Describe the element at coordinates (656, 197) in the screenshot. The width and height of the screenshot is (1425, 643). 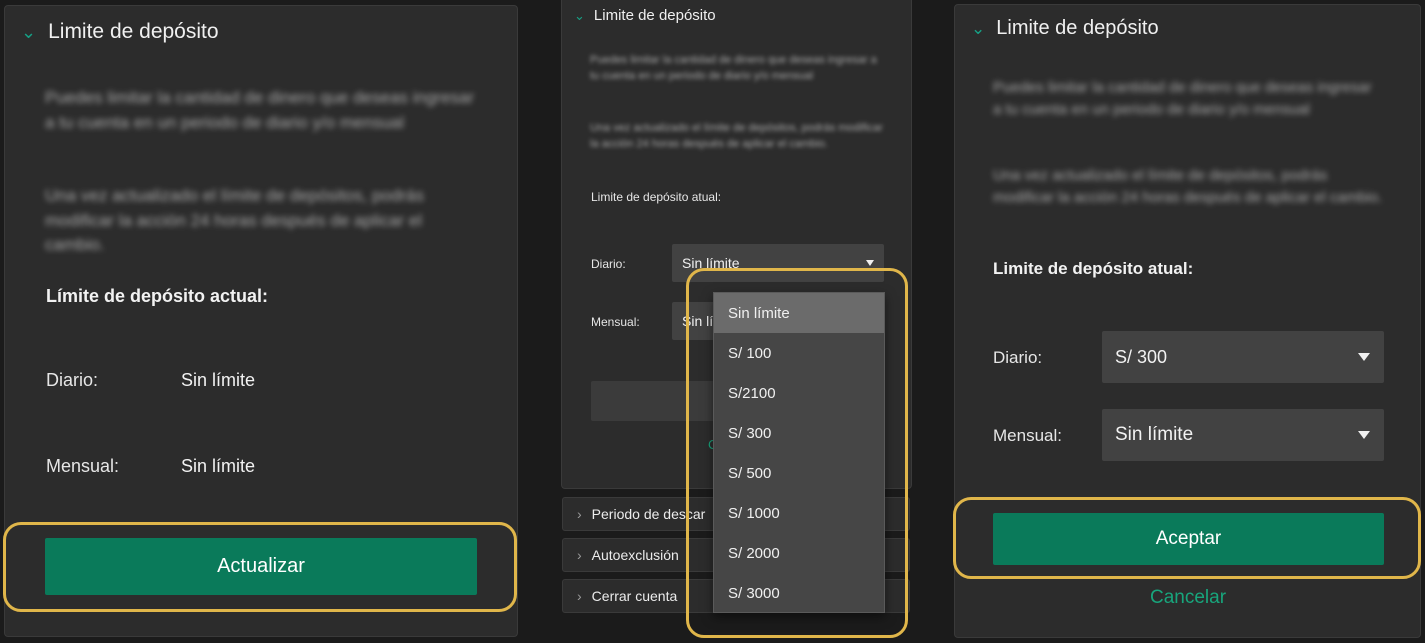
I see `middle-current-limit-label: Limite de depósito atual:` at that location.